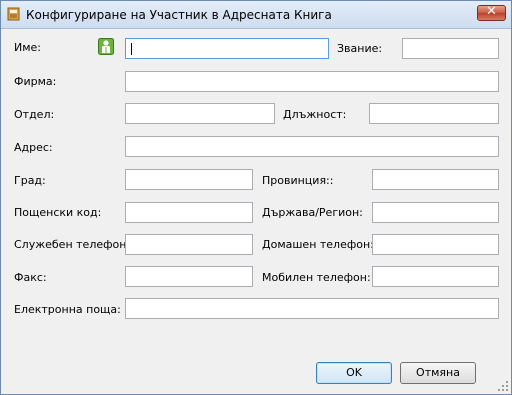 The width and height of the screenshot is (512, 395). Describe the element at coordinates (200, 113) in the screenshot. I see `department-field` at that location.